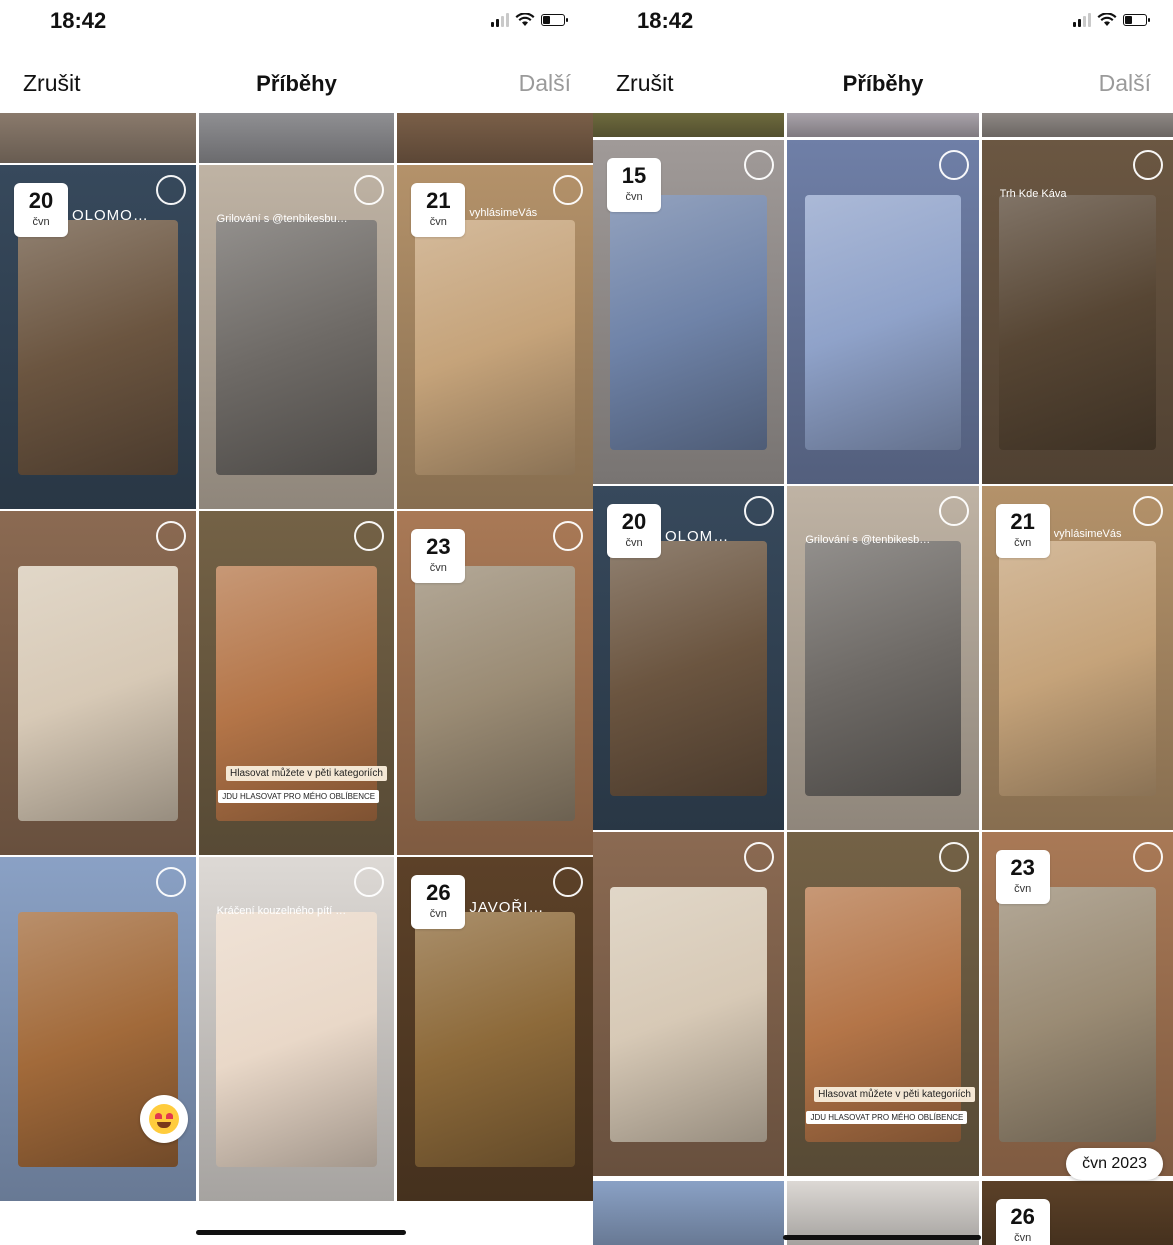 Image resolution: width=1173 pixels, height=1245 pixels. Describe the element at coordinates (1107, 19) in the screenshot. I see `wifi-icon` at that location.